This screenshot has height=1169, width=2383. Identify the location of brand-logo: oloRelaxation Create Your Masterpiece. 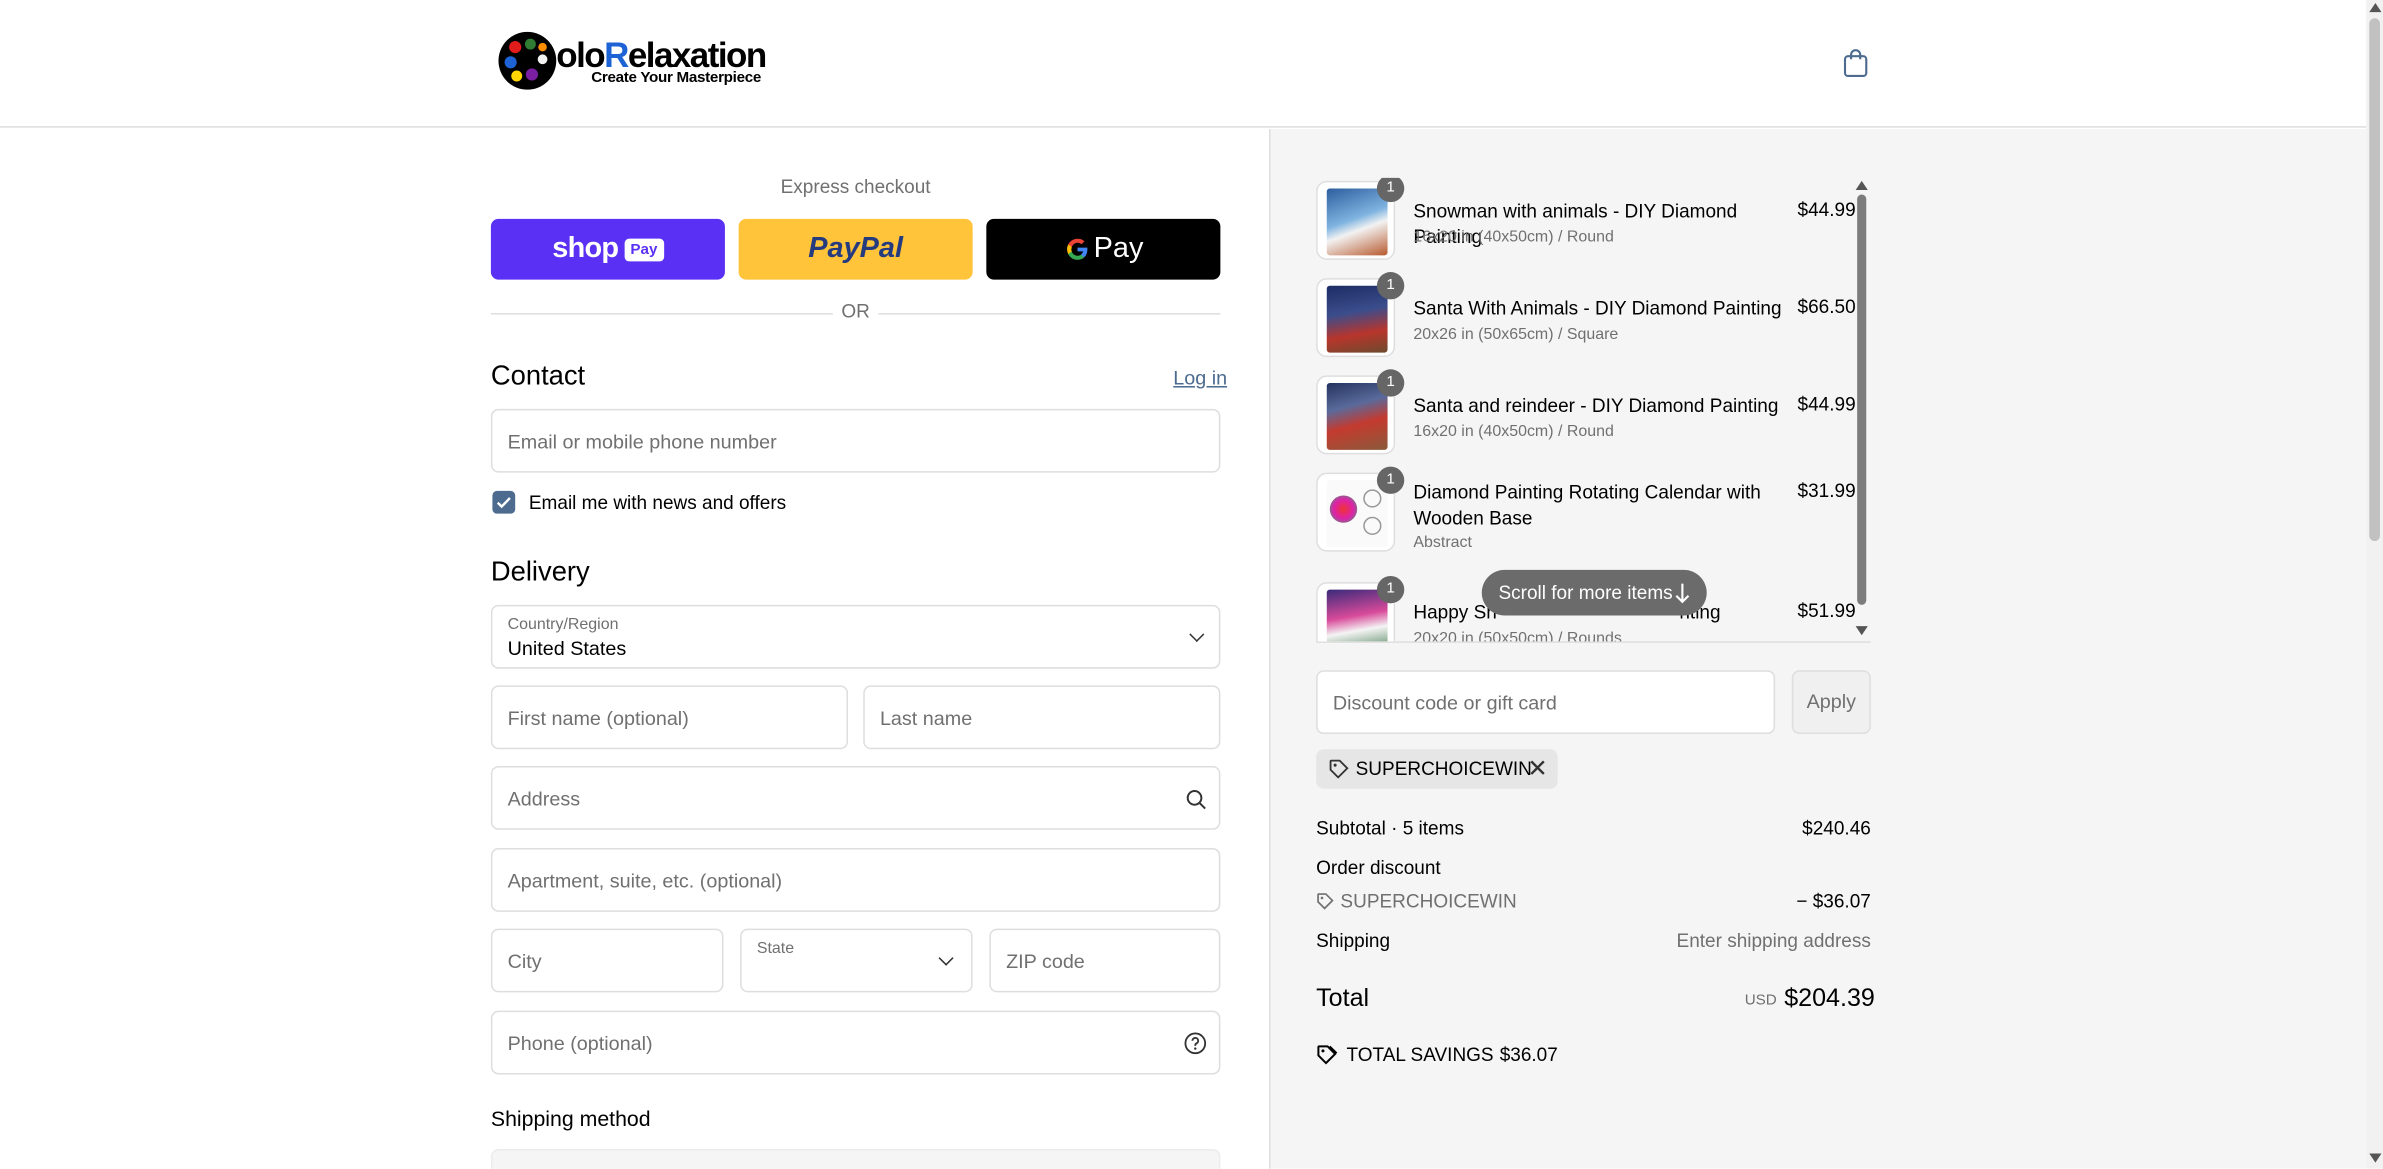
(632, 62).